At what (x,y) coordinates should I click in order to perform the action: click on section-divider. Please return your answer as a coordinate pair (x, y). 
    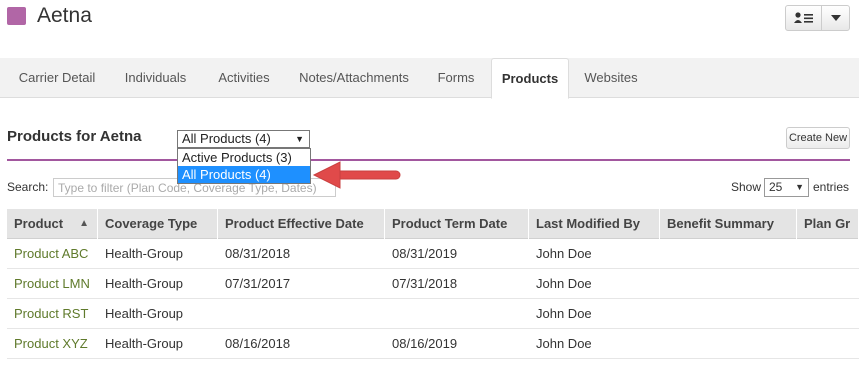
    Looking at the image, I should click on (428, 160).